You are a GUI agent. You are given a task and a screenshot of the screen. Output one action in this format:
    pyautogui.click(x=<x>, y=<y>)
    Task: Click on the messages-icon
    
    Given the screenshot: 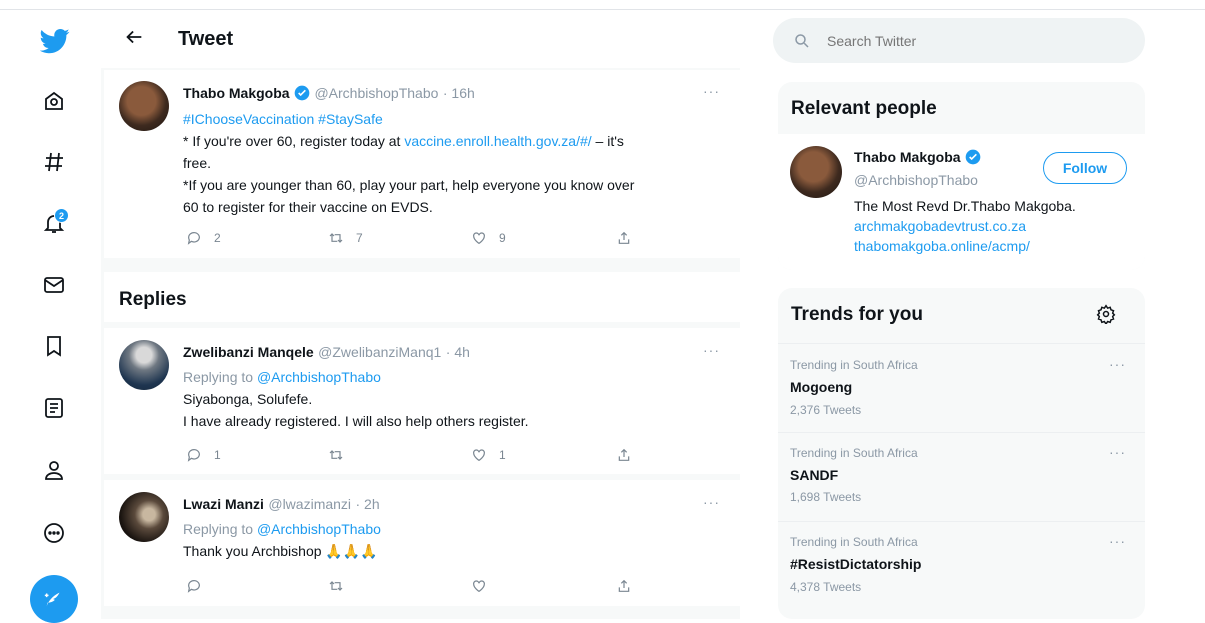 What is the action you would take?
    pyautogui.click(x=54, y=285)
    